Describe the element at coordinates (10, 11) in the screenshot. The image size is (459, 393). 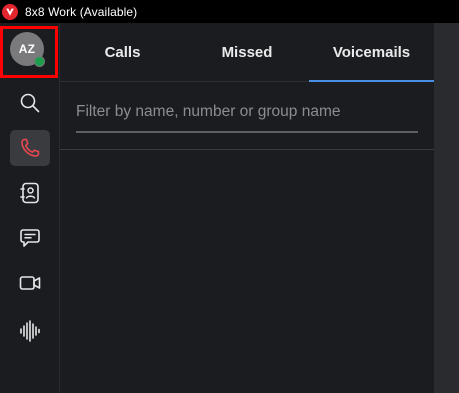
I see `8x8-logo-icon` at that location.